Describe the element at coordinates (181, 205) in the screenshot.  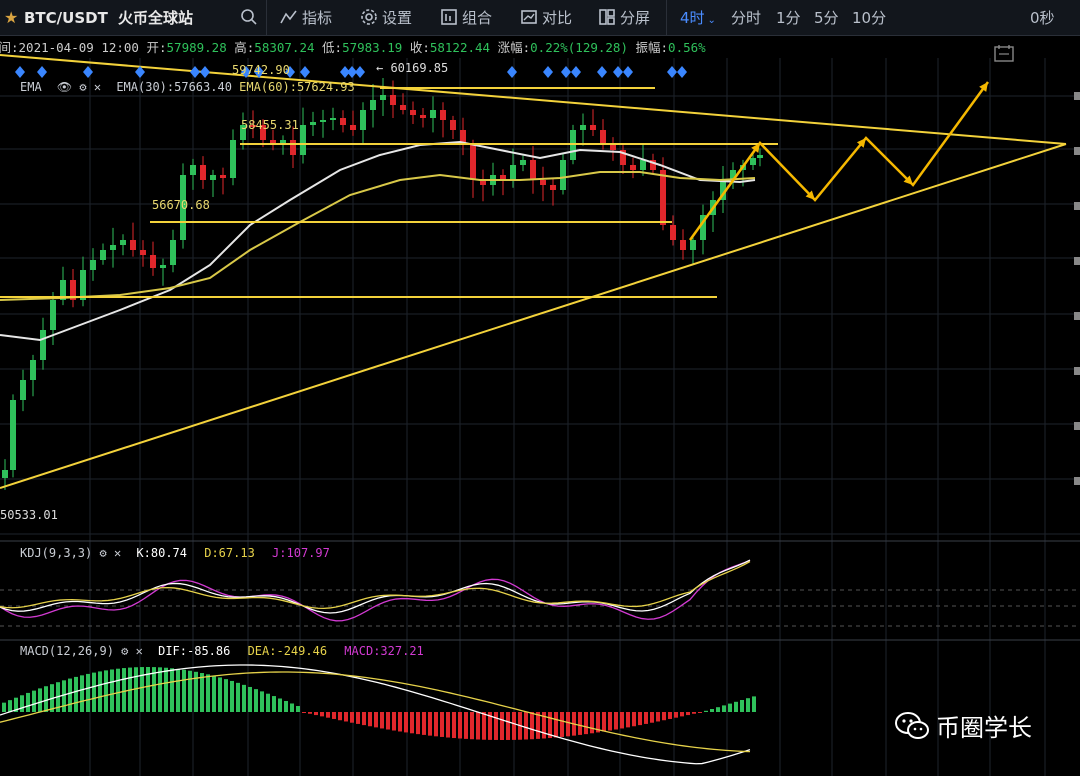
I see `support-price-label: 56670.68` at that location.